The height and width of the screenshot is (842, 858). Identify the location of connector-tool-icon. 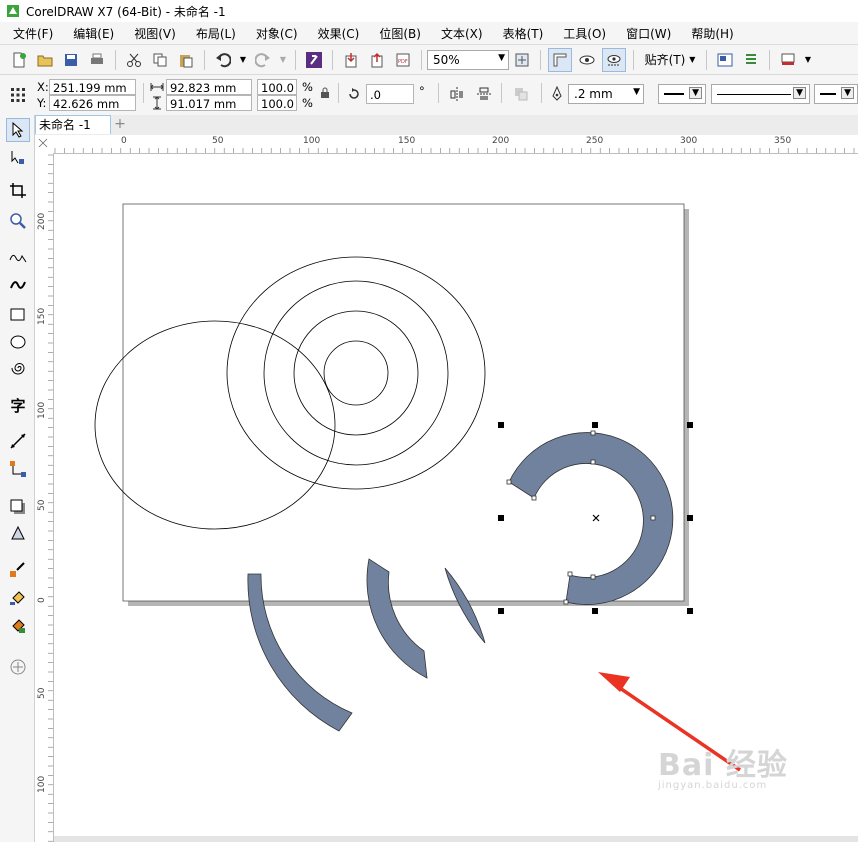
(18, 469).